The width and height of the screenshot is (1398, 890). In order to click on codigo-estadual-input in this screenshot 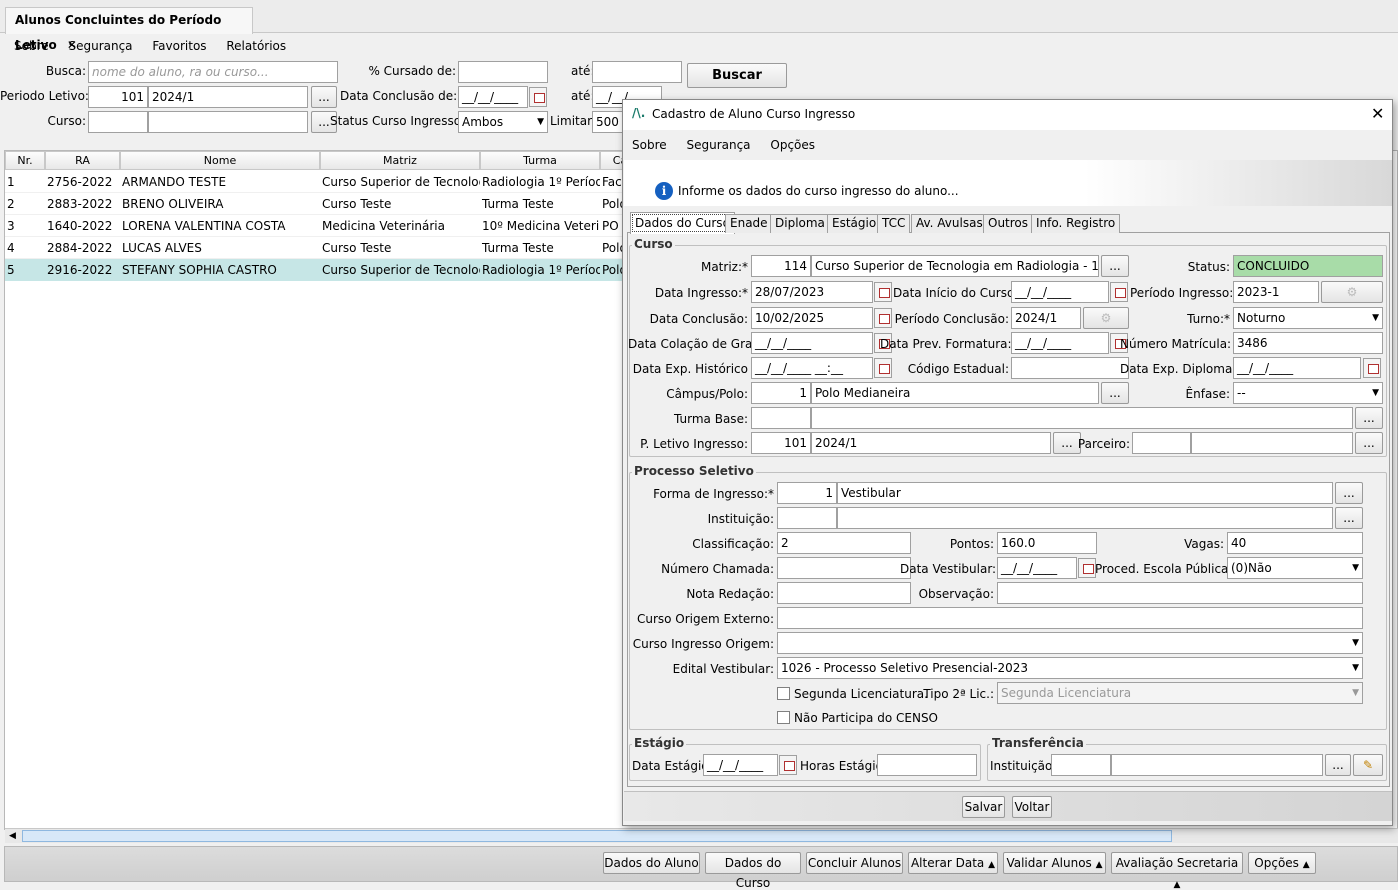, I will do `click(1070, 368)`.